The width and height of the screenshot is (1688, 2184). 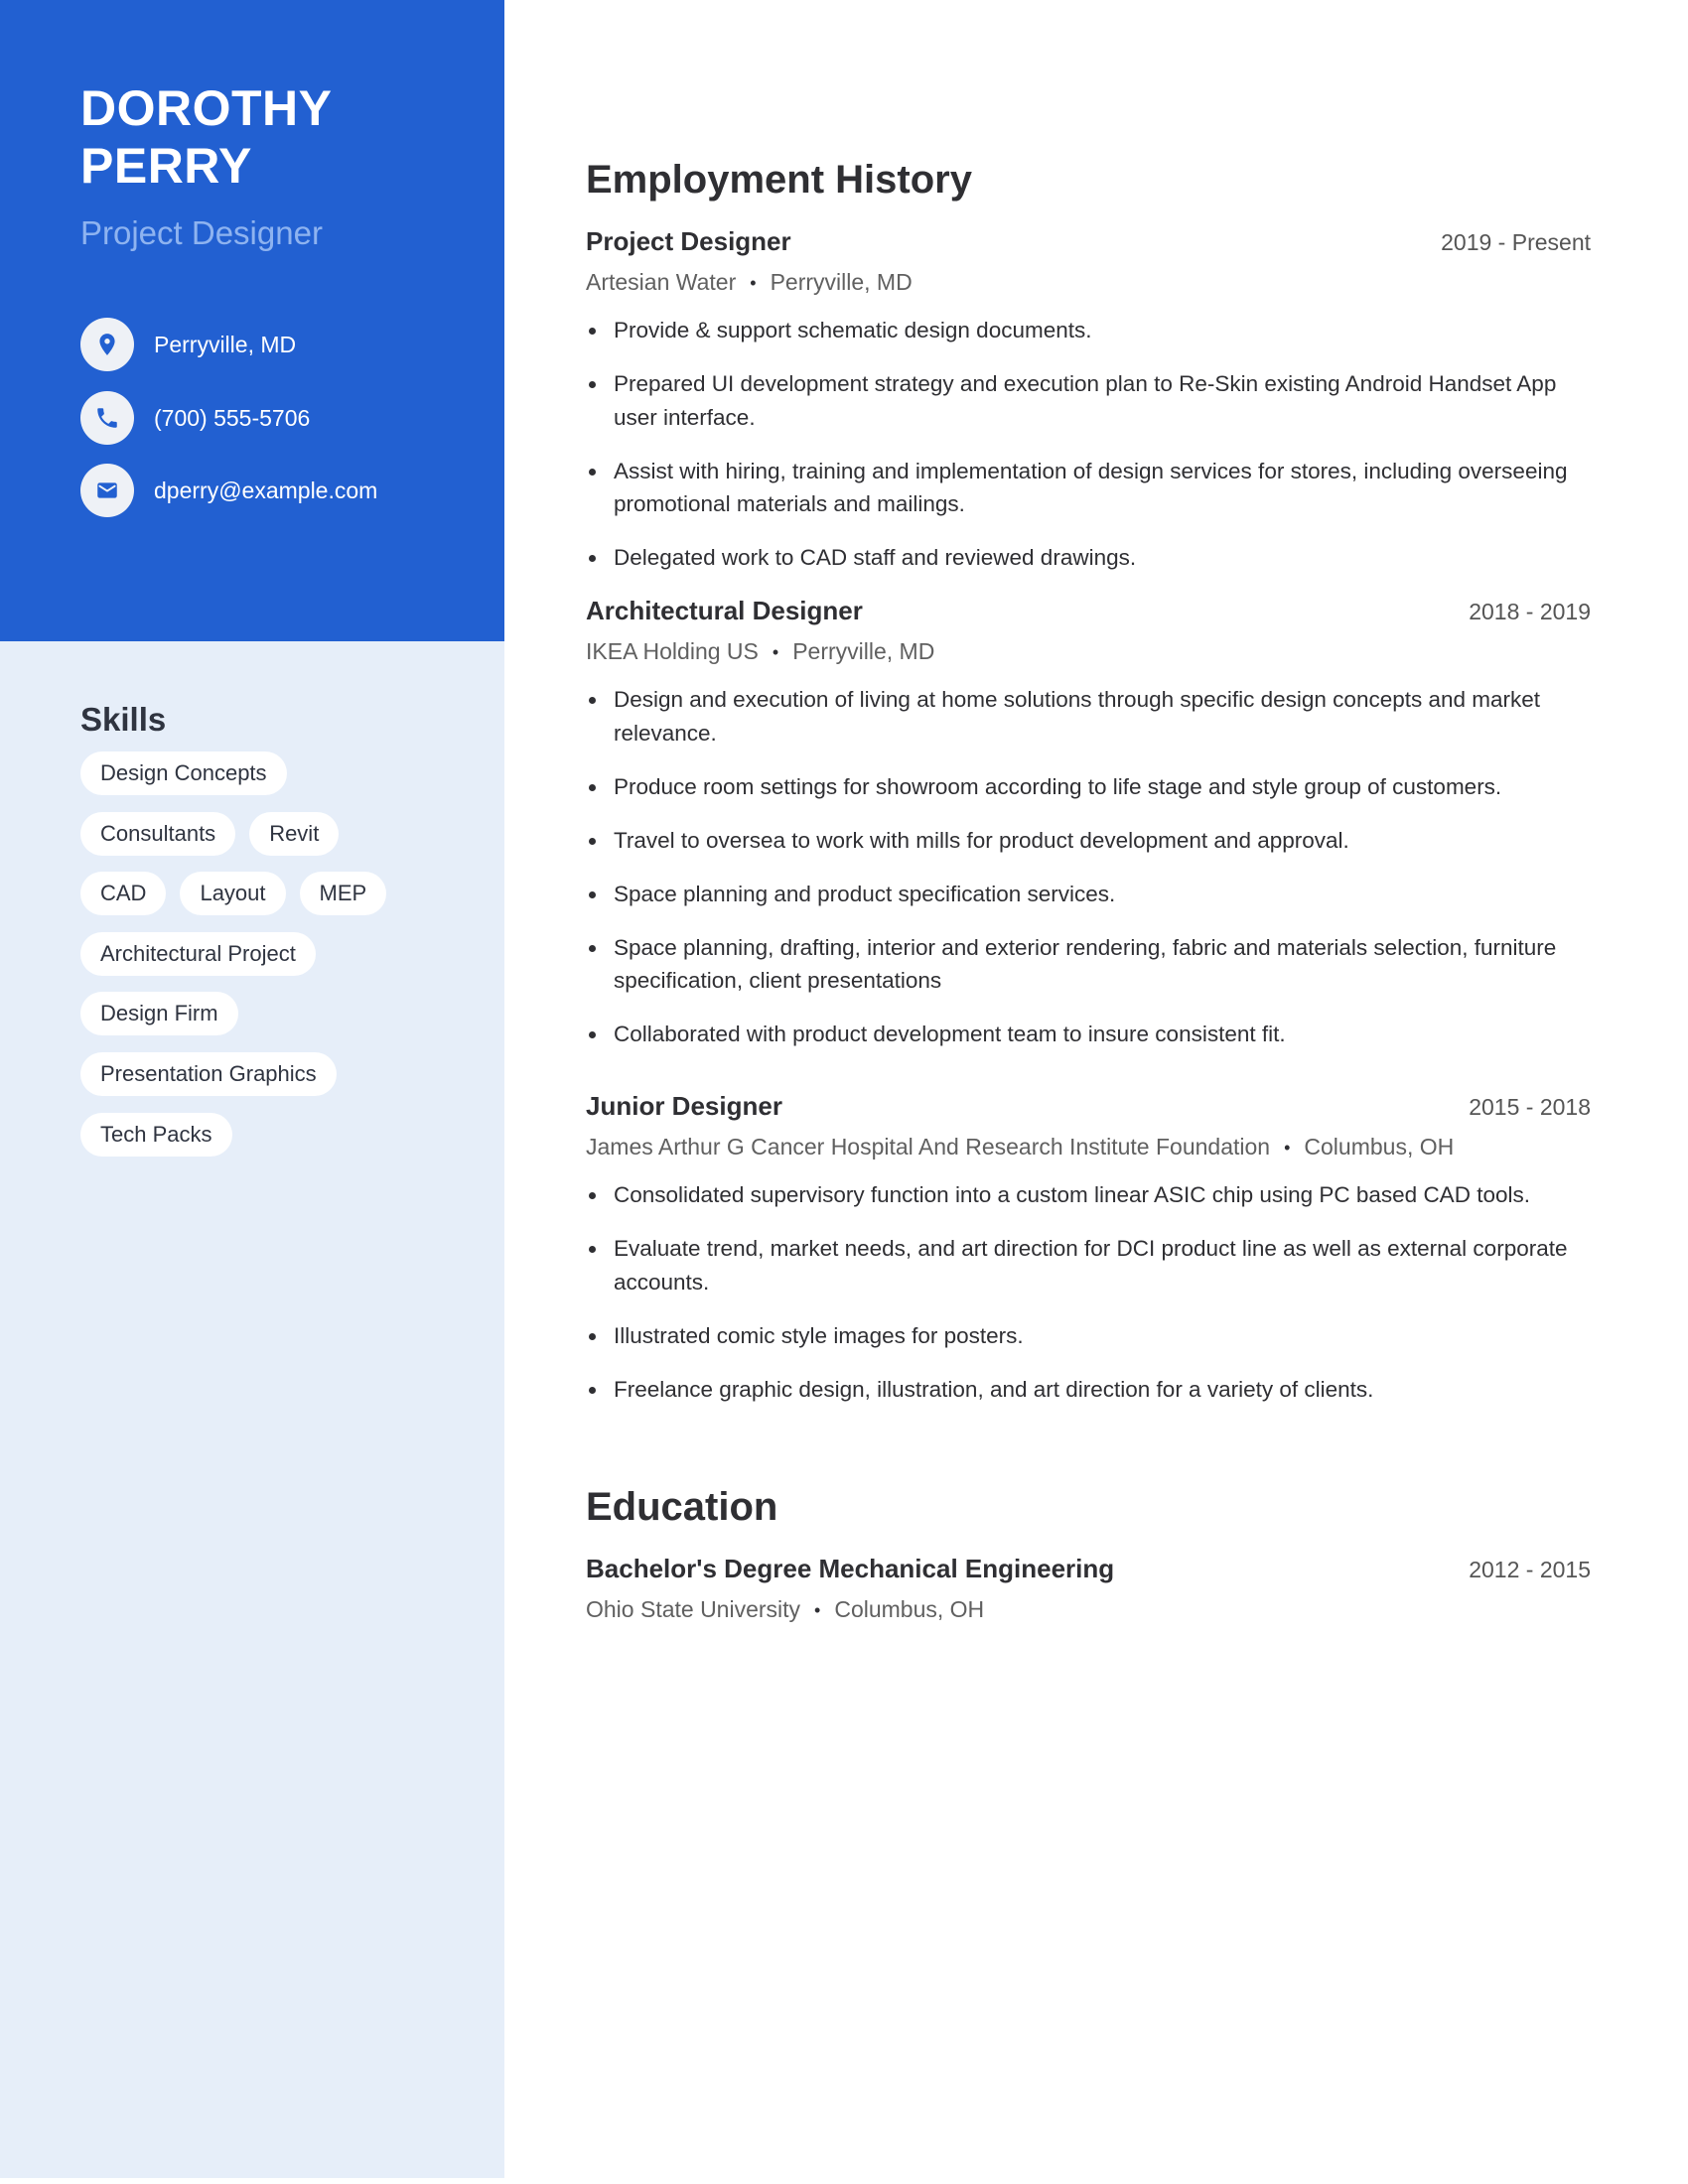 What do you see at coordinates (279, 137) in the screenshot?
I see `candidate-name: DOROTHY PERRY` at bounding box center [279, 137].